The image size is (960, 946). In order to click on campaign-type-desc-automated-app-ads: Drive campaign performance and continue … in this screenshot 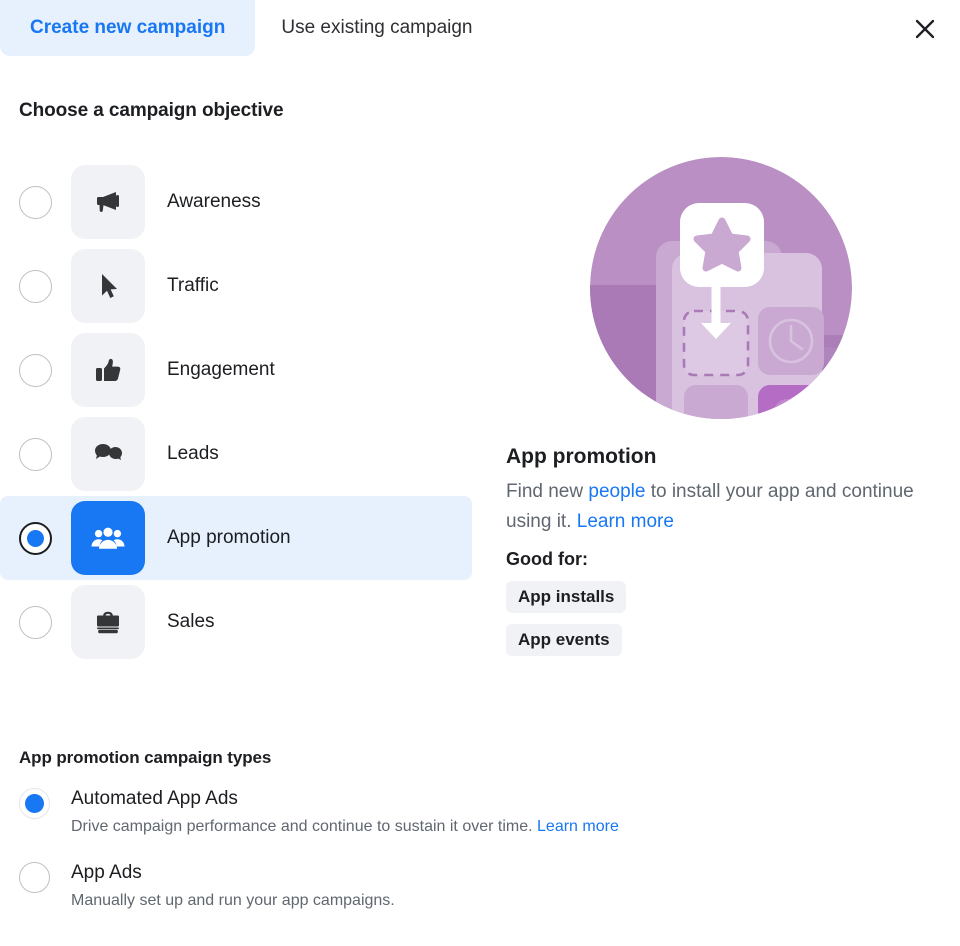, I will do `click(345, 827)`.